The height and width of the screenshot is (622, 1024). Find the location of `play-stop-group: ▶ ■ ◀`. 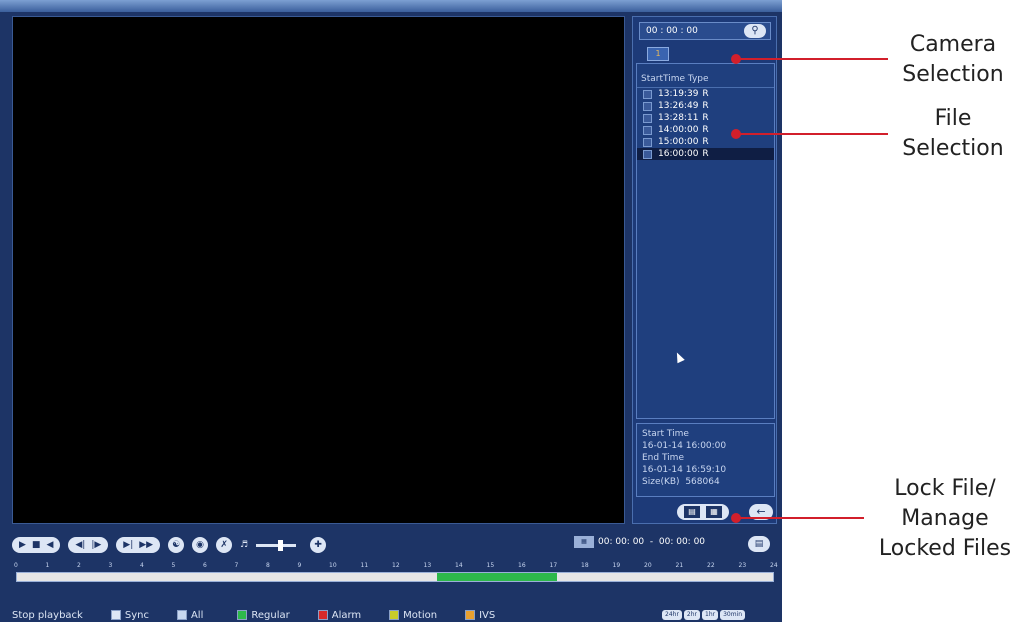

play-stop-group: ▶ ■ ◀ is located at coordinates (36, 545).